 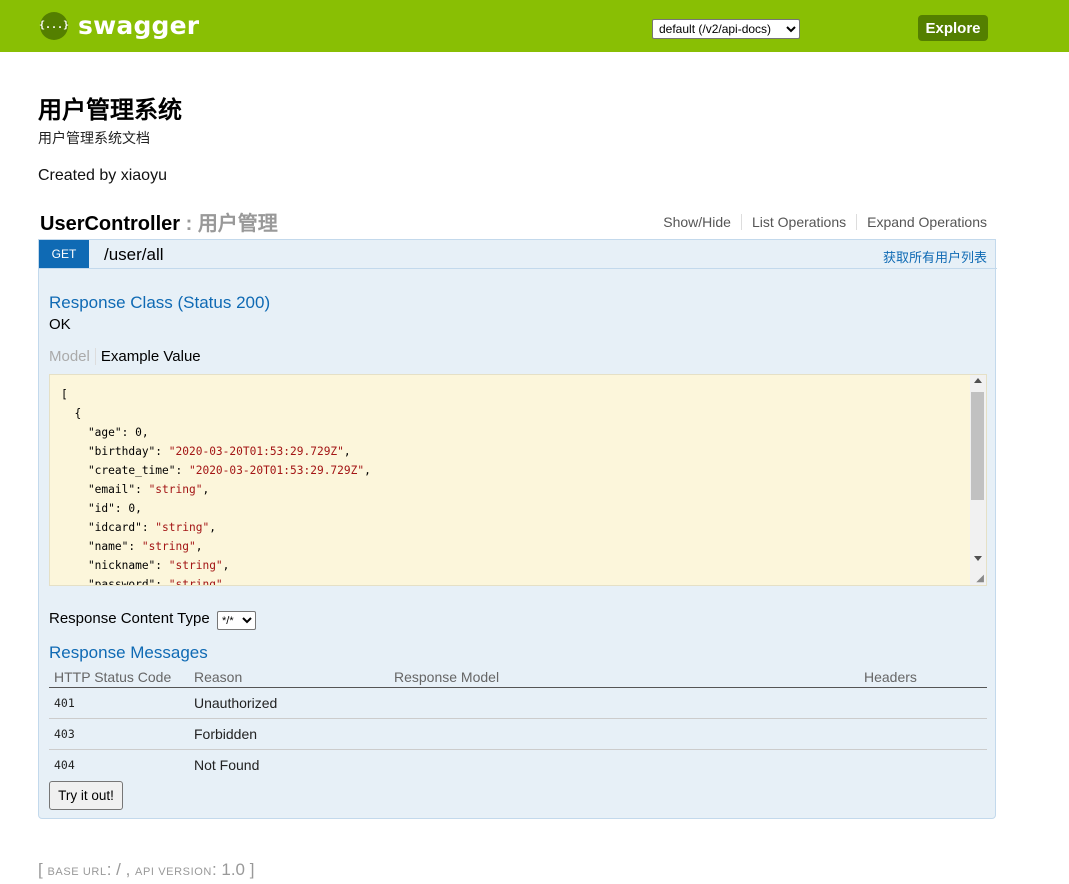 What do you see at coordinates (129, 618) in the screenshot?
I see `response-content-type-label: Response Content Type` at bounding box center [129, 618].